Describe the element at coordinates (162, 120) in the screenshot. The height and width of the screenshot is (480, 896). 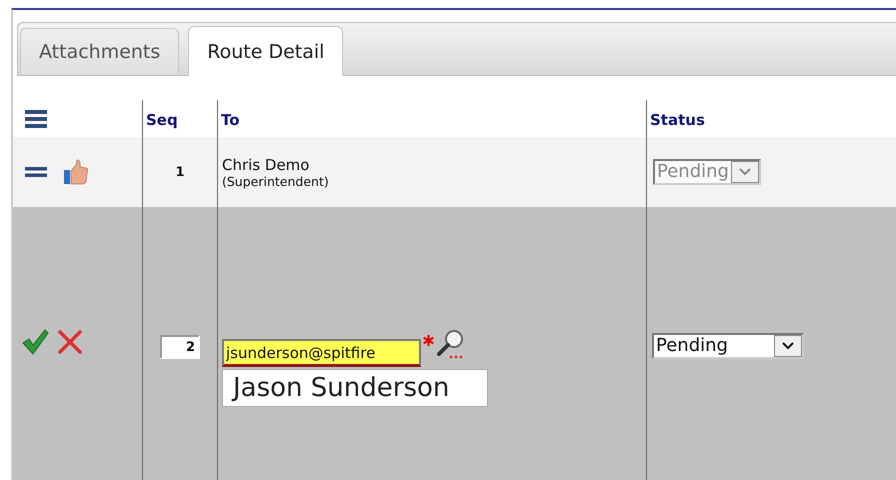
I see `column-header: Seq` at that location.